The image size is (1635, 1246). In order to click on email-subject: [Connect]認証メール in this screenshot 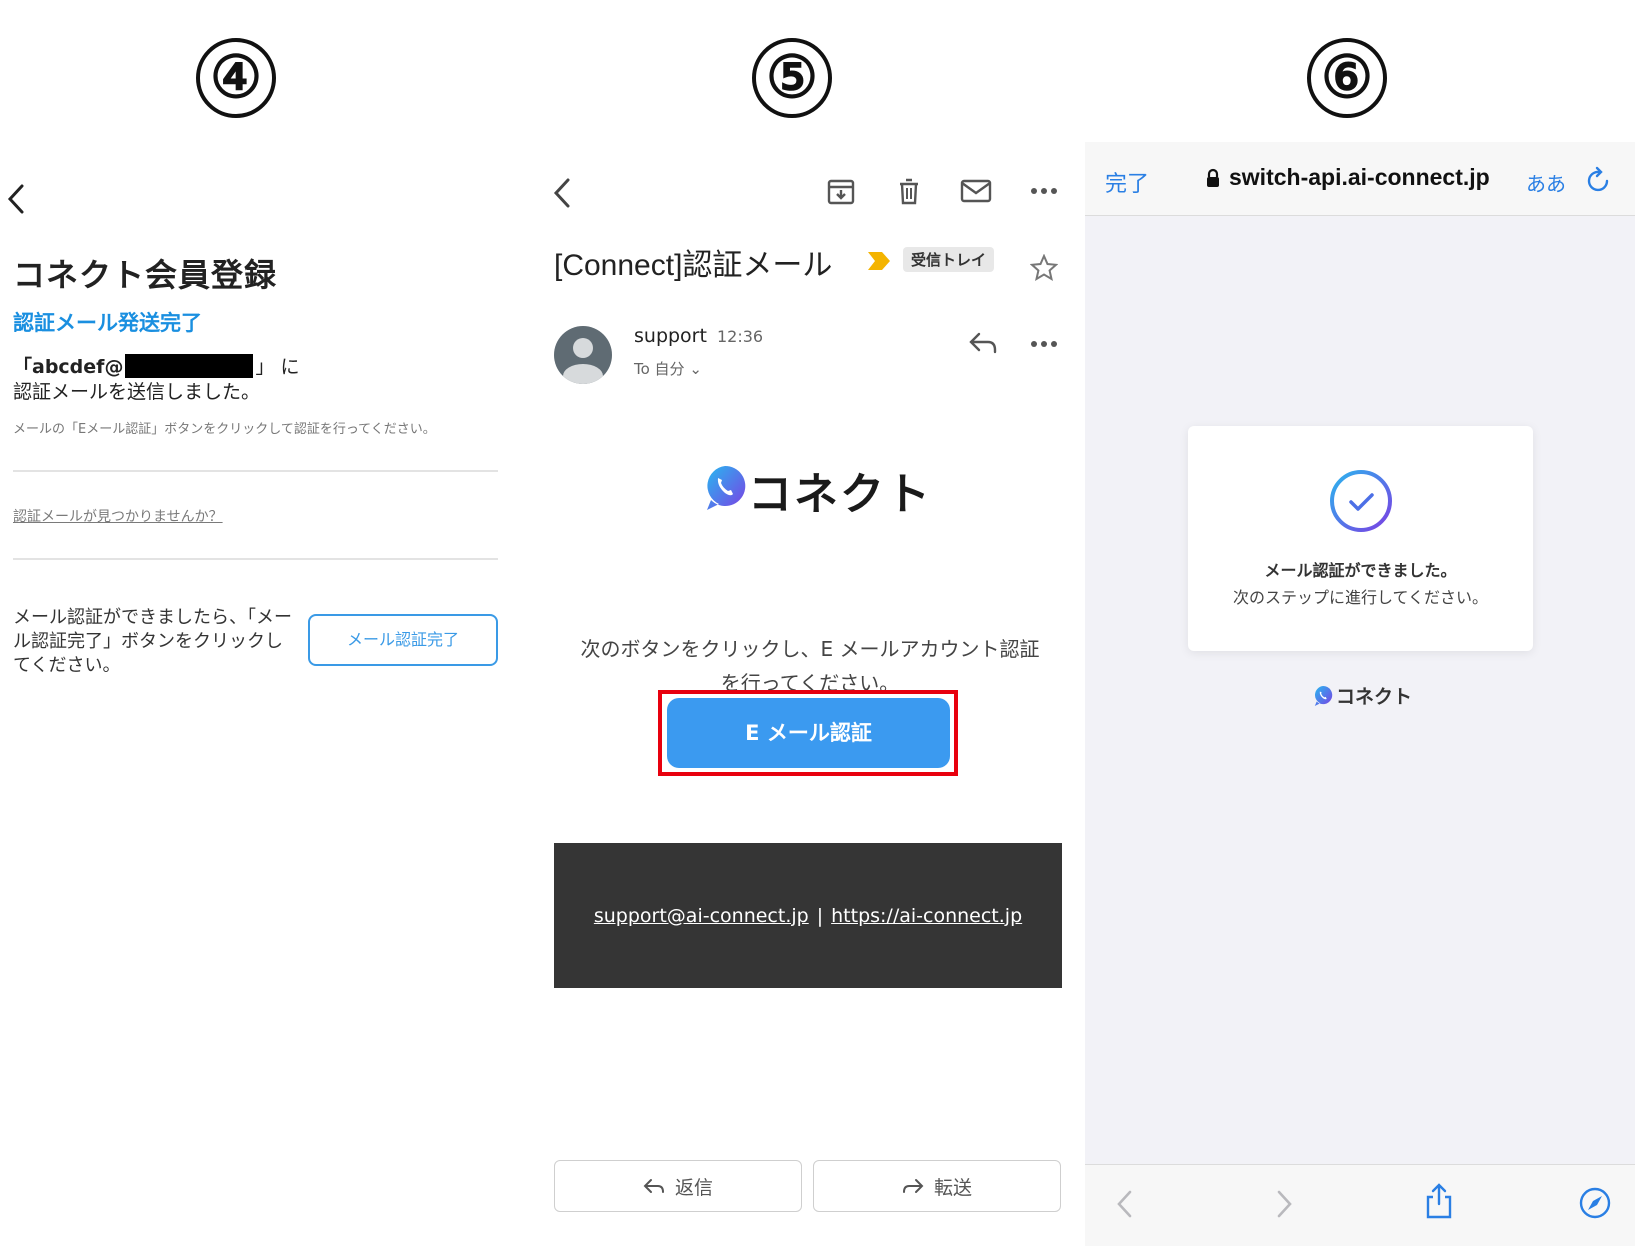, I will do `click(693, 265)`.